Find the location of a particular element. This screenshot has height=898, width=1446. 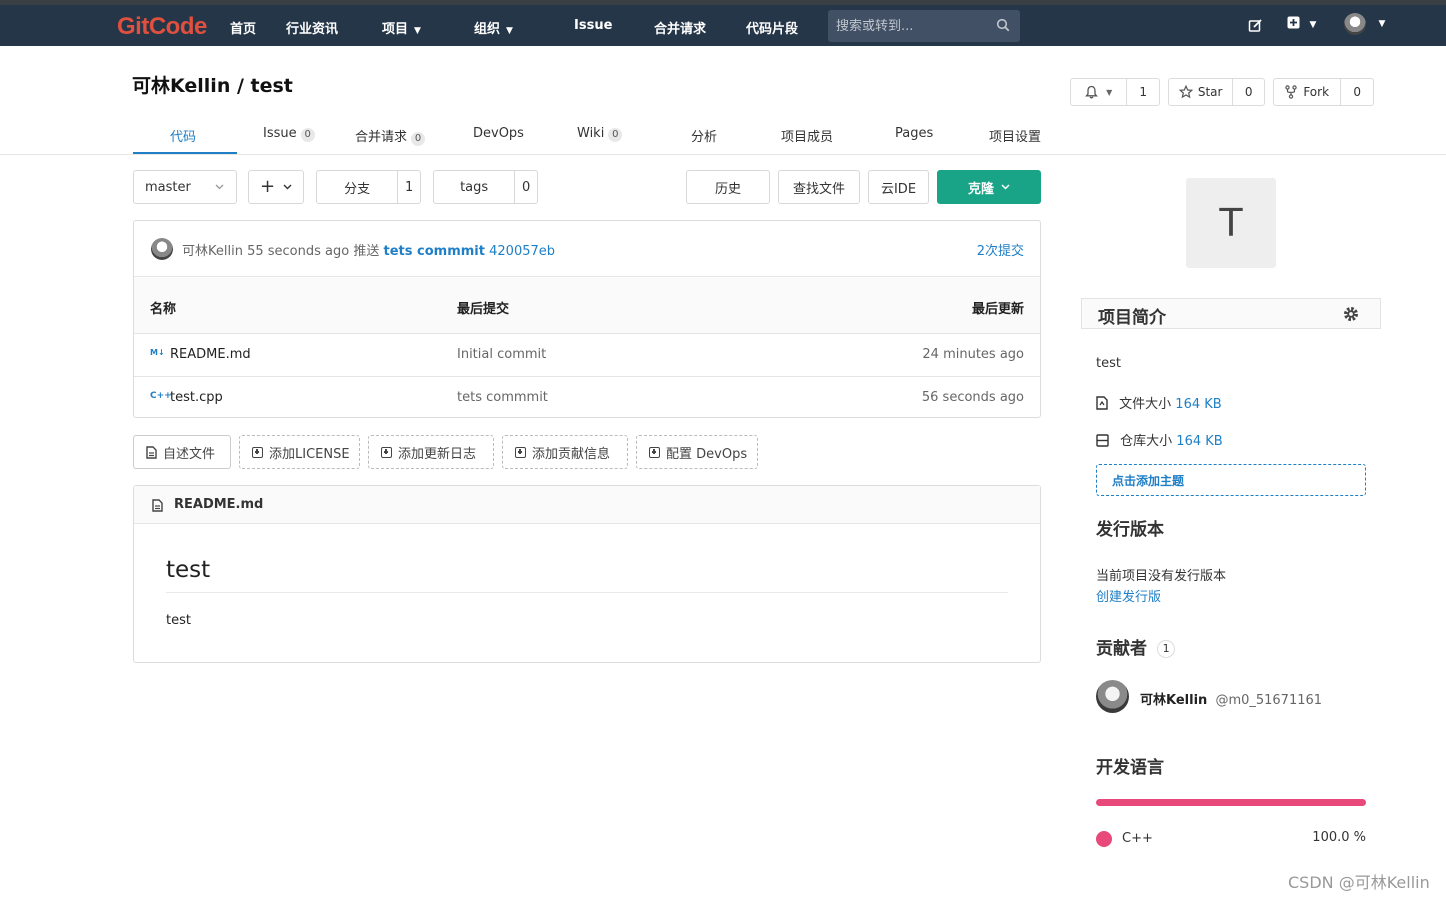

watch-button: ▼ is located at coordinates (1098, 92).